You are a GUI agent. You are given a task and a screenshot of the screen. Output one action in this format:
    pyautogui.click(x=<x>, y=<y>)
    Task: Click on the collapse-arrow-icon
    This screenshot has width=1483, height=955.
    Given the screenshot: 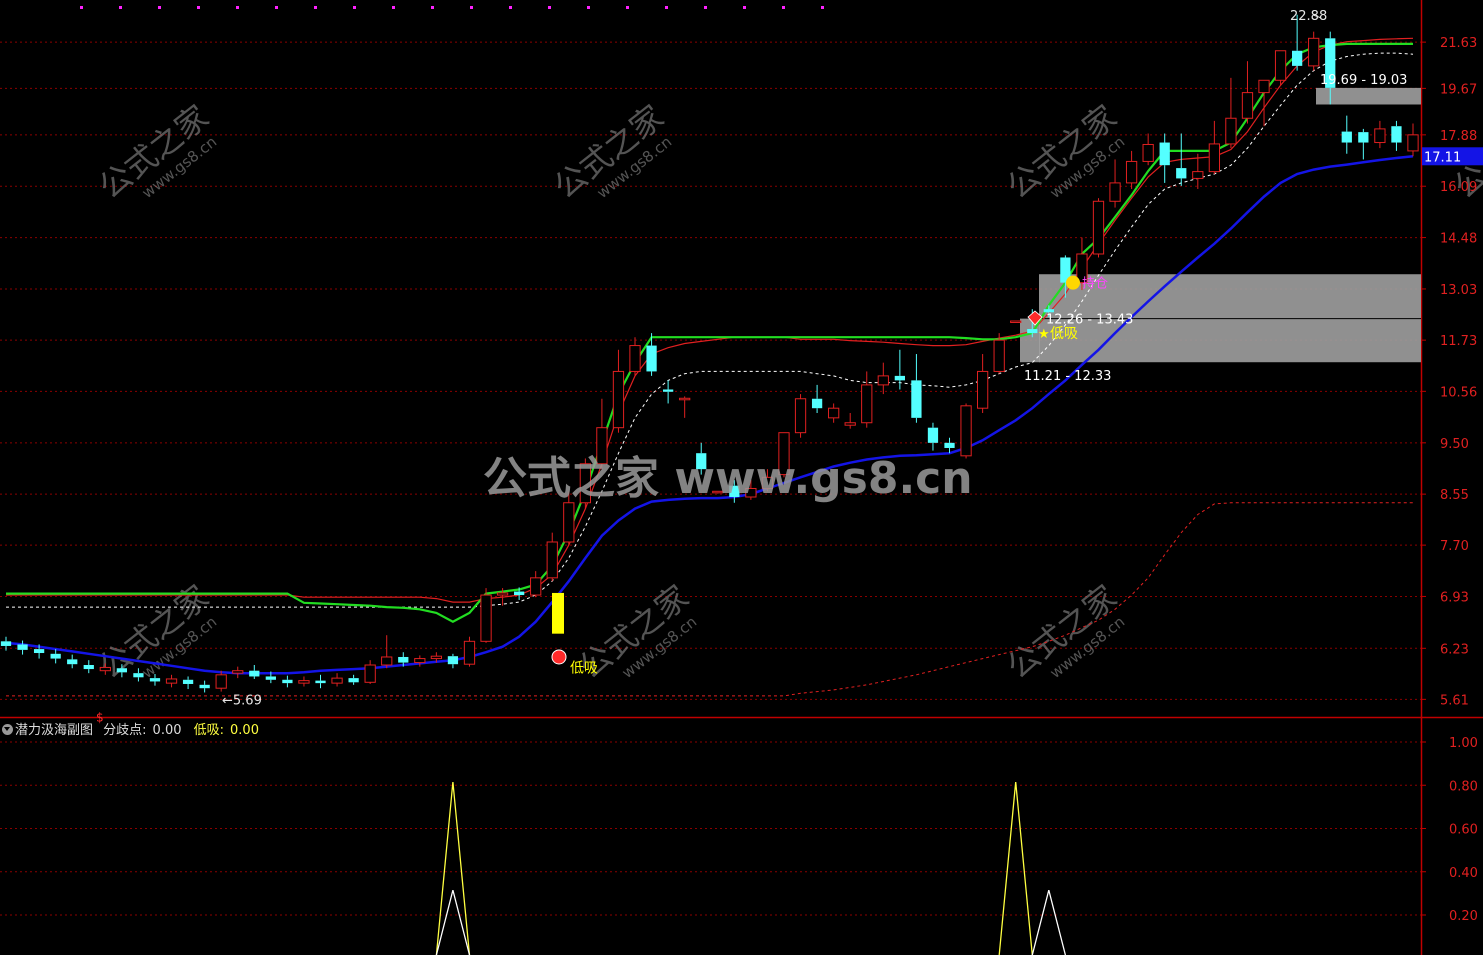 What is the action you would take?
    pyautogui.click(x=7, y=729)
    